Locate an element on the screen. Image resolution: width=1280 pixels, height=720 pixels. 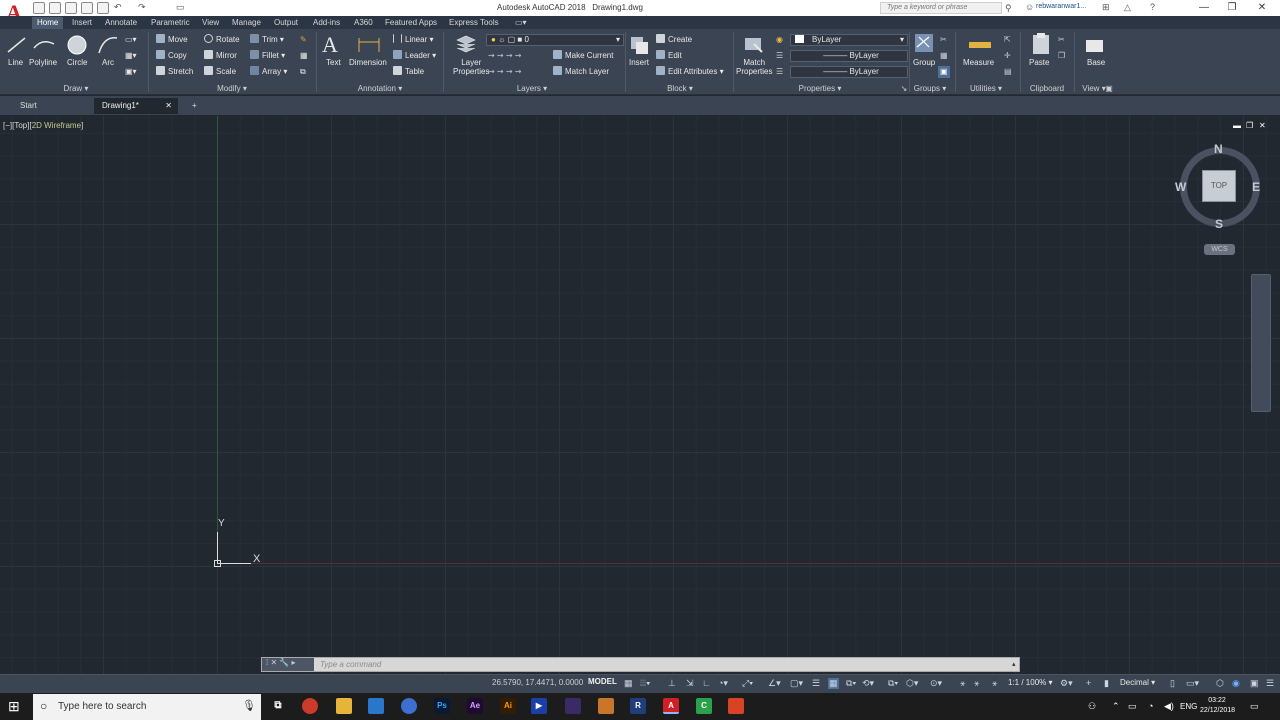
match-layer-button: Match Layer is located at coordinates (581, 72).